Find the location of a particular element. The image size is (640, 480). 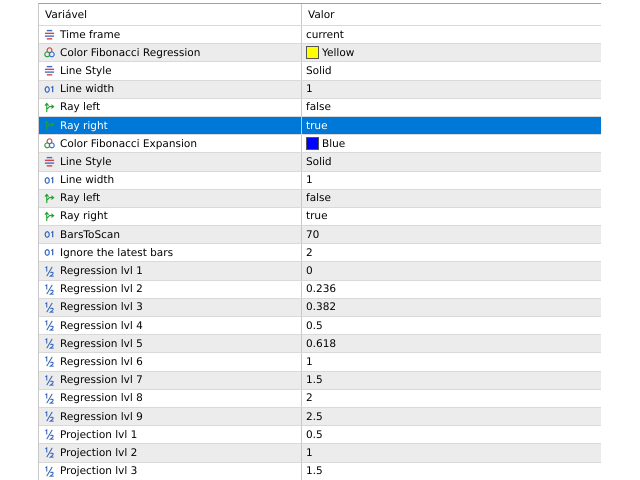

table-row: Regression lvl 7 1.5 is located at coordinates (320, 379).